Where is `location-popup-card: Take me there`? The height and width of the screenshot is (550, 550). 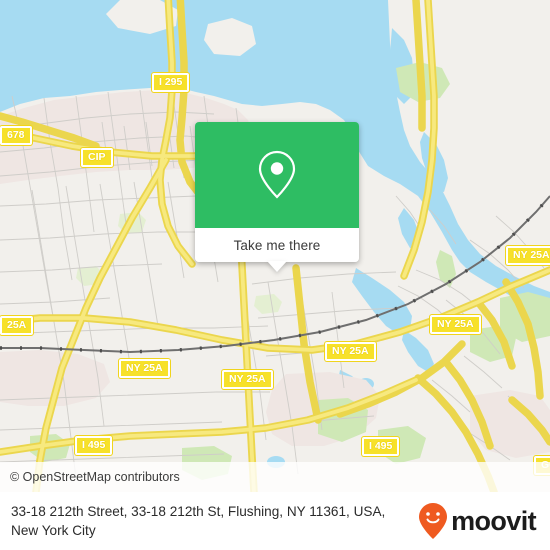
location-popup-card: Take me there is located at coordinates (277, 197).